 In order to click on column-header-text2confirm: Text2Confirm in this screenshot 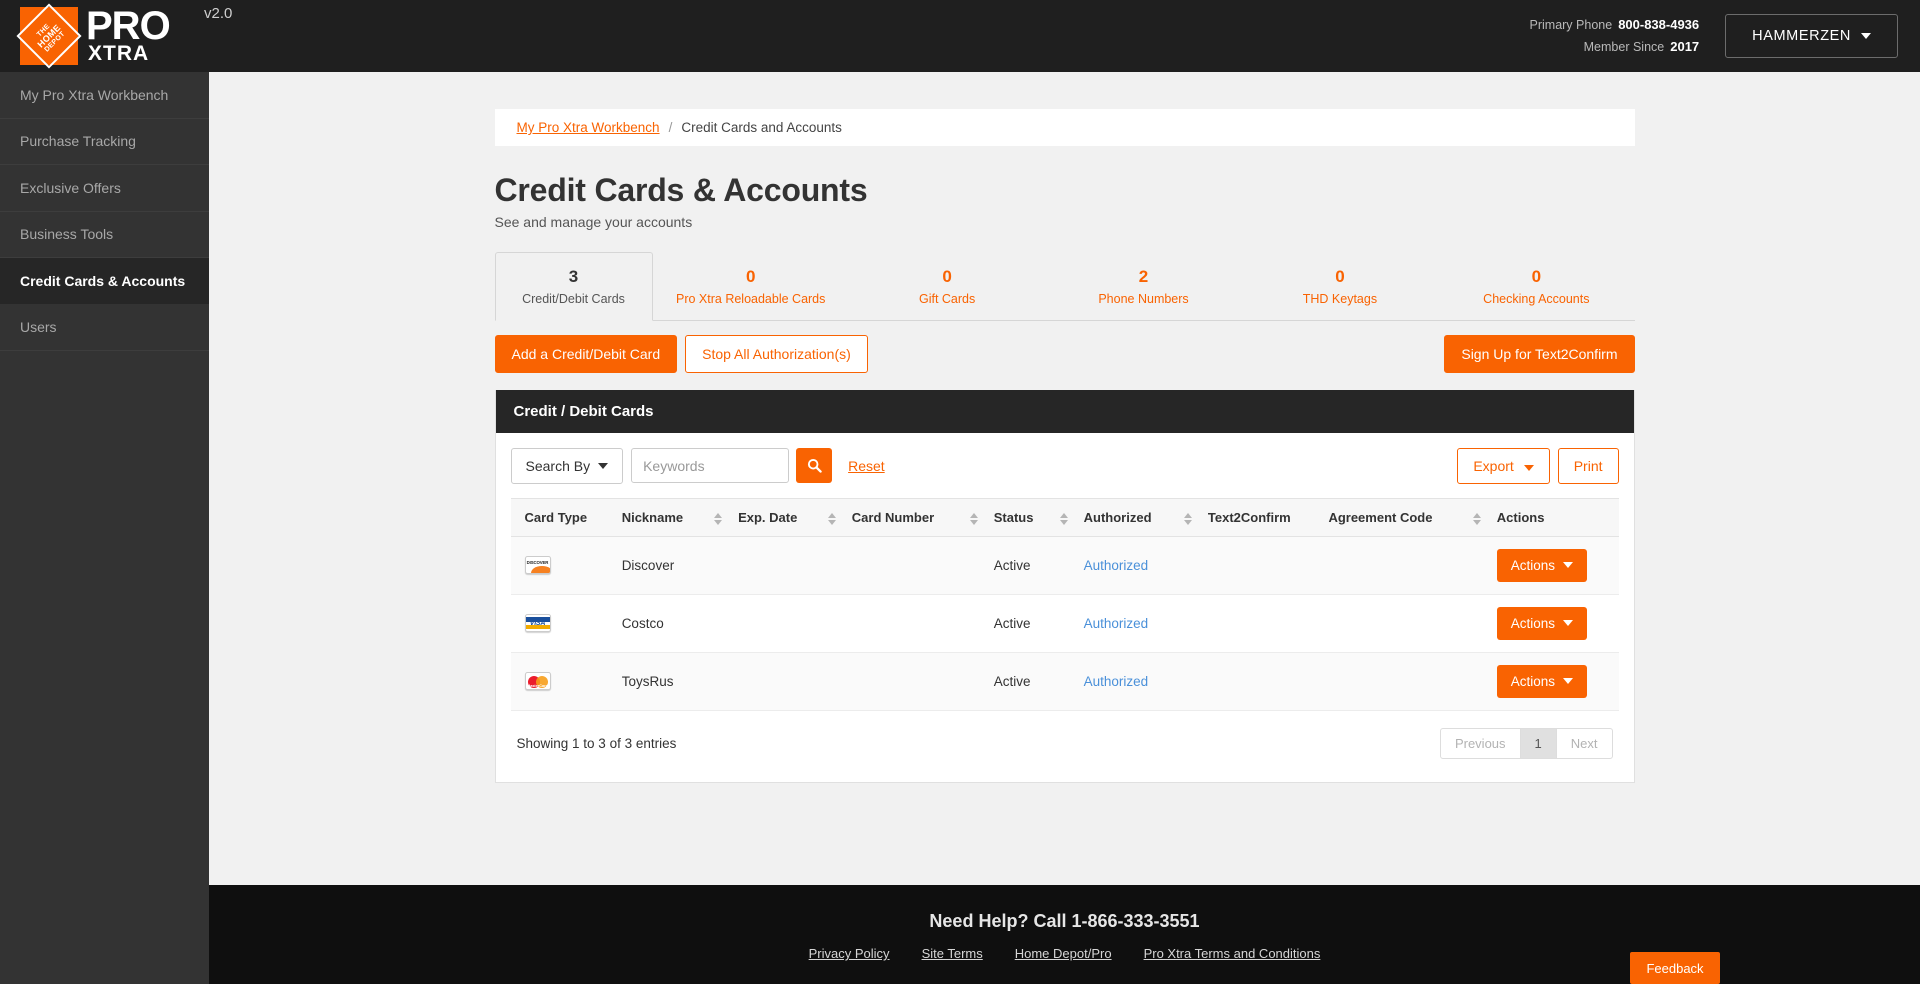, I will do `click(1260, 517)`.